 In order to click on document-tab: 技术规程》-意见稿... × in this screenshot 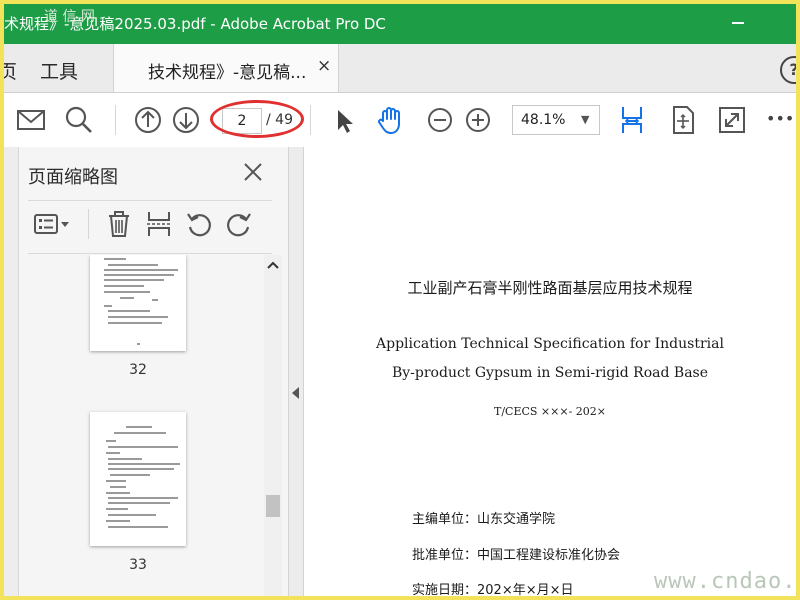, I will do `click(226, 68)`.